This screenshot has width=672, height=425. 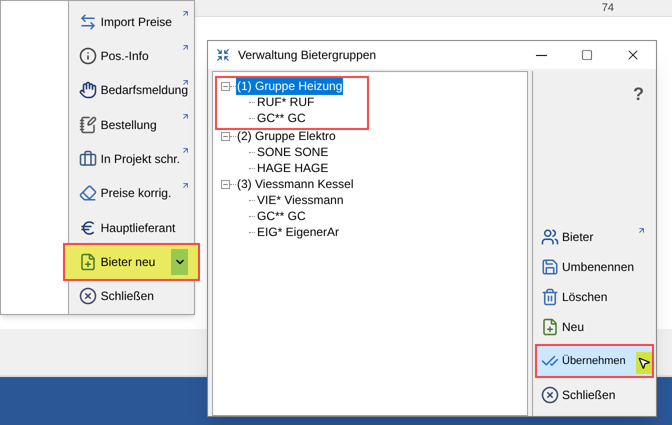 I want to click on action-button-label: Neu, so click(x=573, y=327).